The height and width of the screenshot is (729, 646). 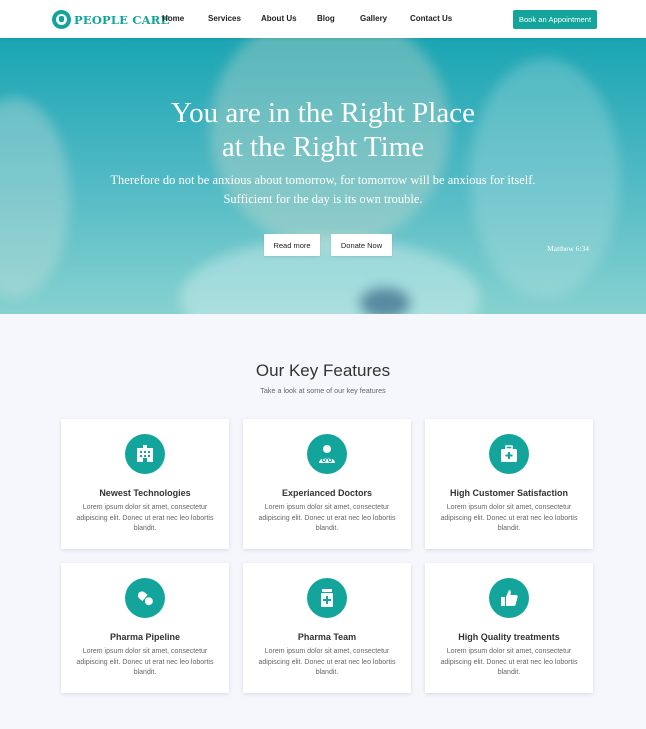 What do you see at coordinates (323, 113) in the screenshot?
I see `hero-title-line: You are in the Right Place` at bounding box center [323, 113].